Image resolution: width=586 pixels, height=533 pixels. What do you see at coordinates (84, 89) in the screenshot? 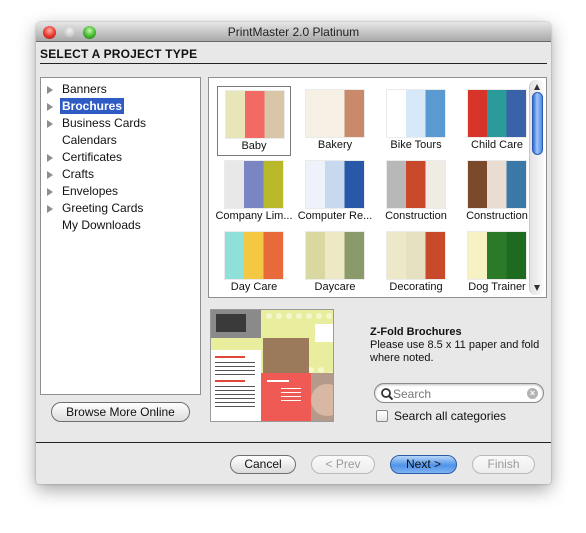
I see `category-label: Banners` at bounding box center [84, 89].